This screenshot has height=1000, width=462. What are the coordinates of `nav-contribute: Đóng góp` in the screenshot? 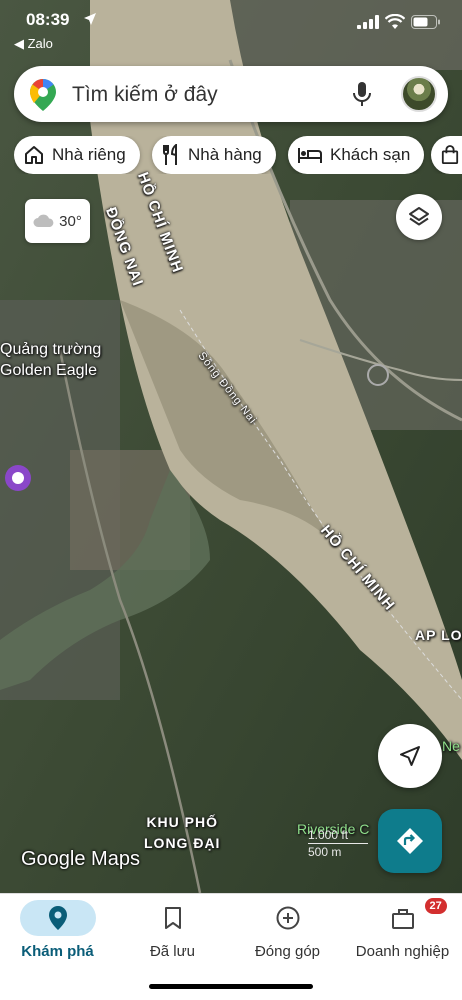 It's located at (287, 935).